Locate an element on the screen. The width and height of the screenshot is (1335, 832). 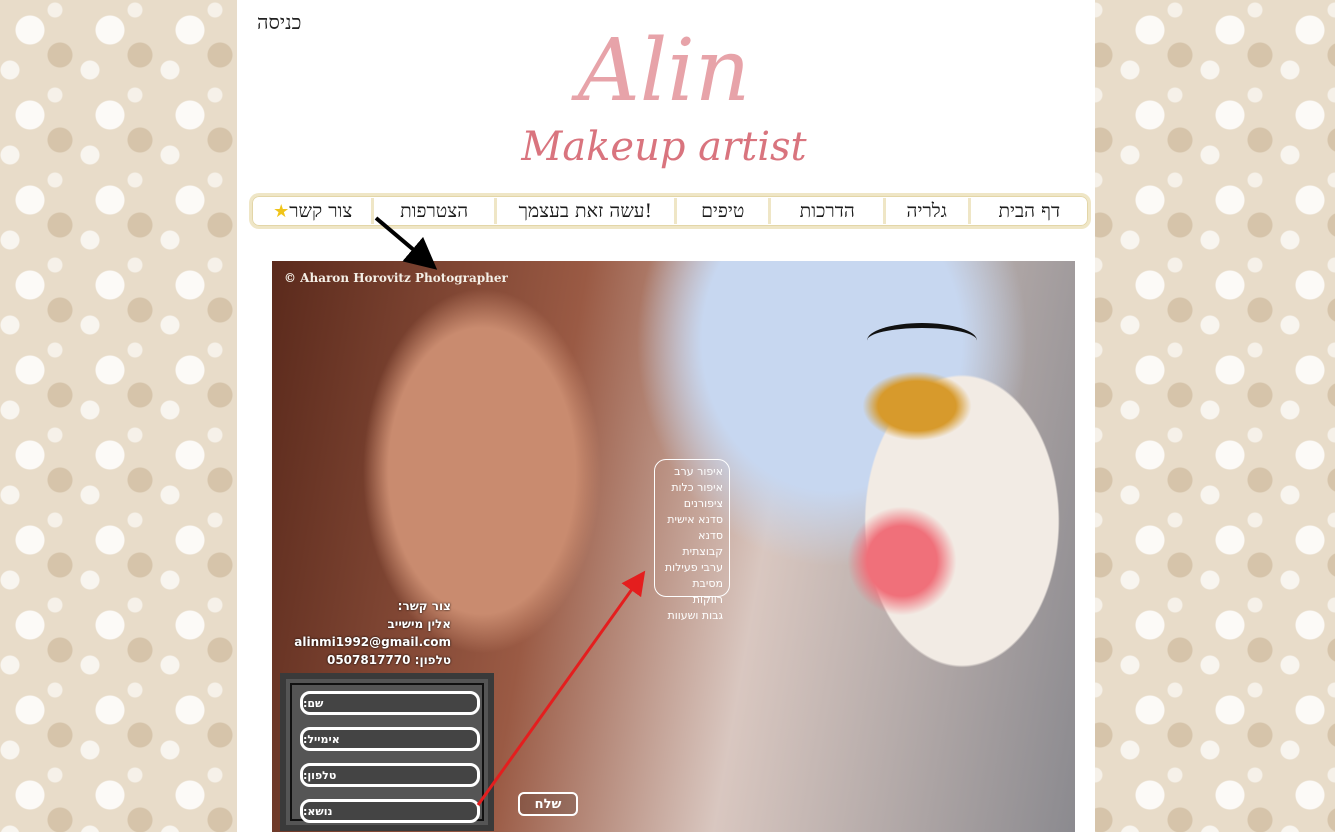
nav-item-tips: טיפים is located at coordinates (721, 211).